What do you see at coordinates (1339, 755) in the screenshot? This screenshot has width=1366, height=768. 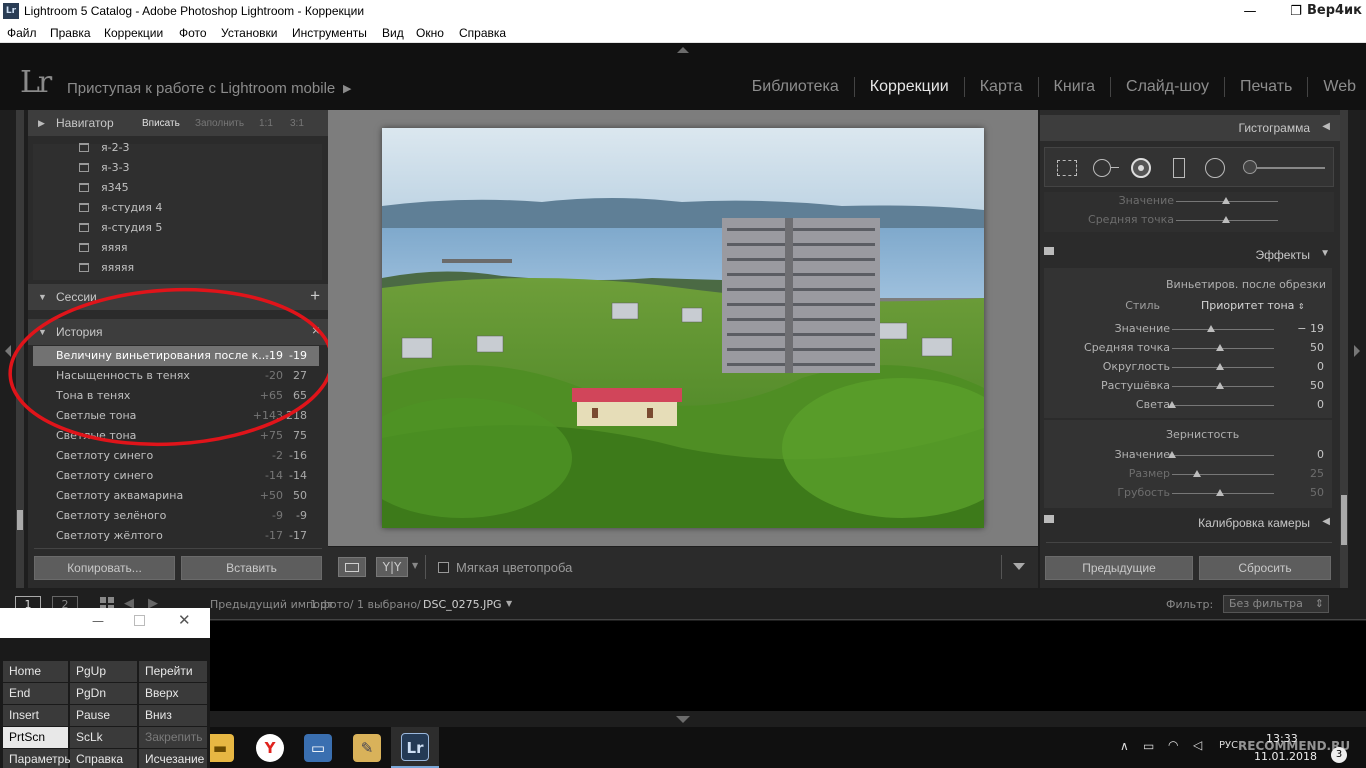 I see `notification-badge: 3` at bounding box center [1339, 755].